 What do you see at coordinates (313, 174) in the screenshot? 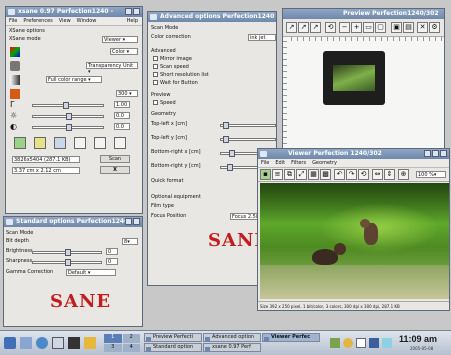
I see `despeckle-icon: ▦` at bounding box center [313, 174].